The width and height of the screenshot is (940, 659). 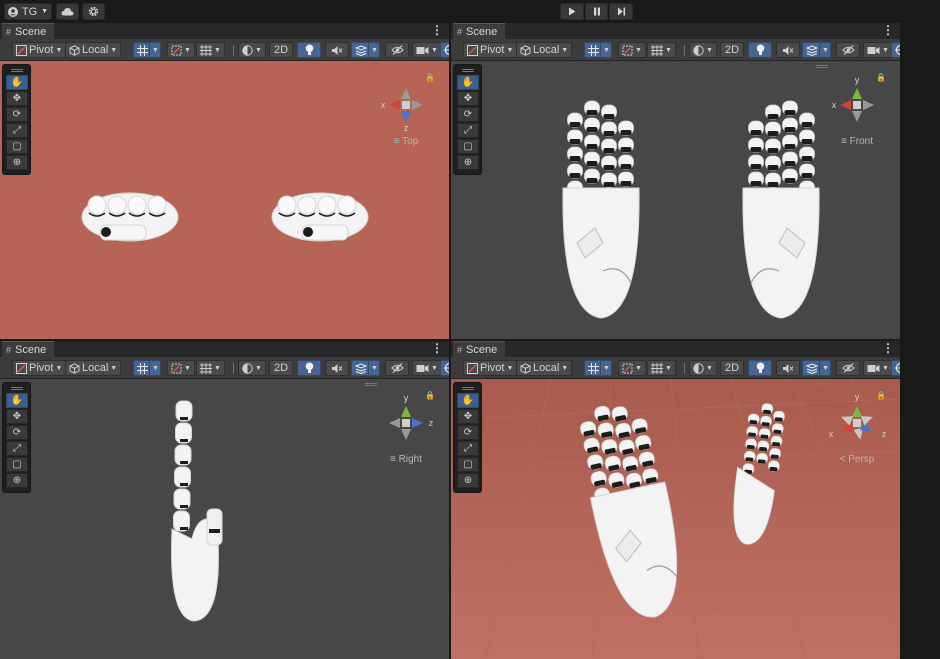 What do you see at coordinates (28, 11) in the screenshot?
I see `account-button: TG ▼` at bounding box center [28, 11].